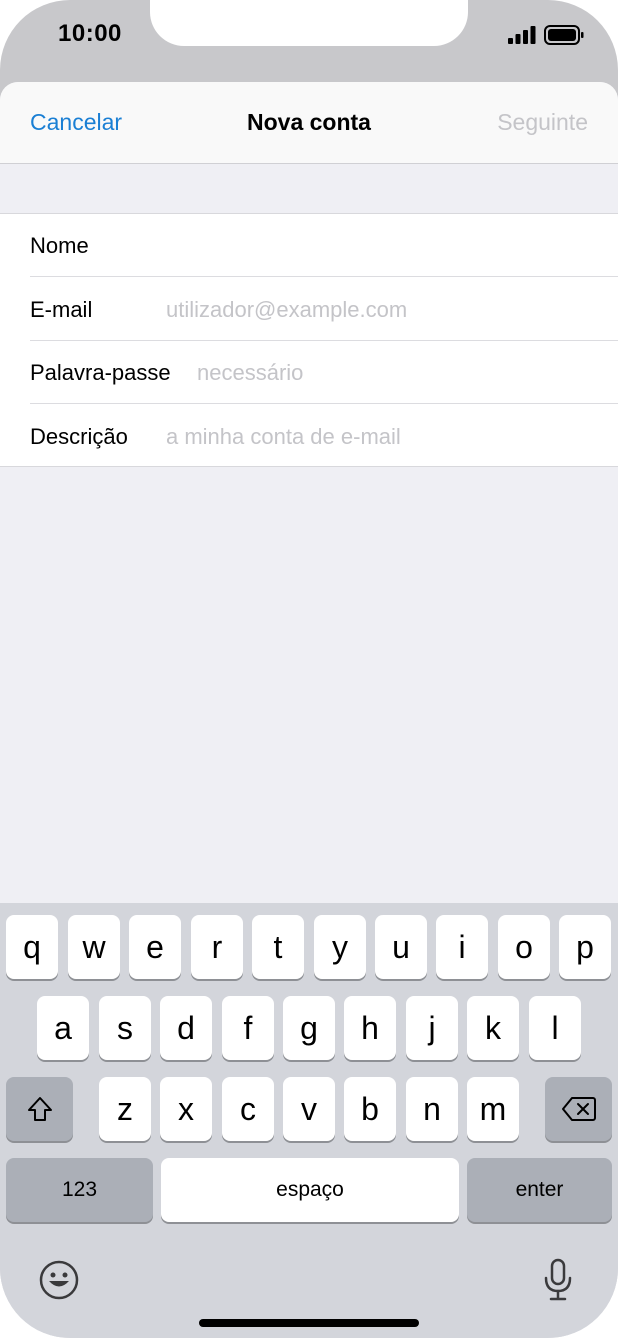  I want to click on microphone-icon, so click(558, 1279).